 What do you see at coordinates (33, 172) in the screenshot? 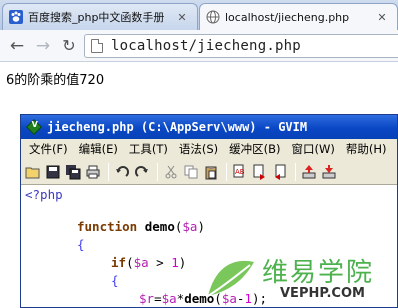
I see `open-folder-icon` at bounding box center [33, 172].